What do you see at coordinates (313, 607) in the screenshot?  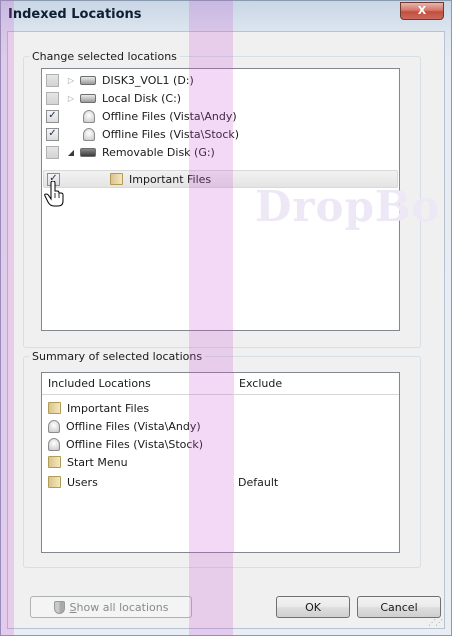 I see `ok-button: OK` at bounding box center [313, 607].